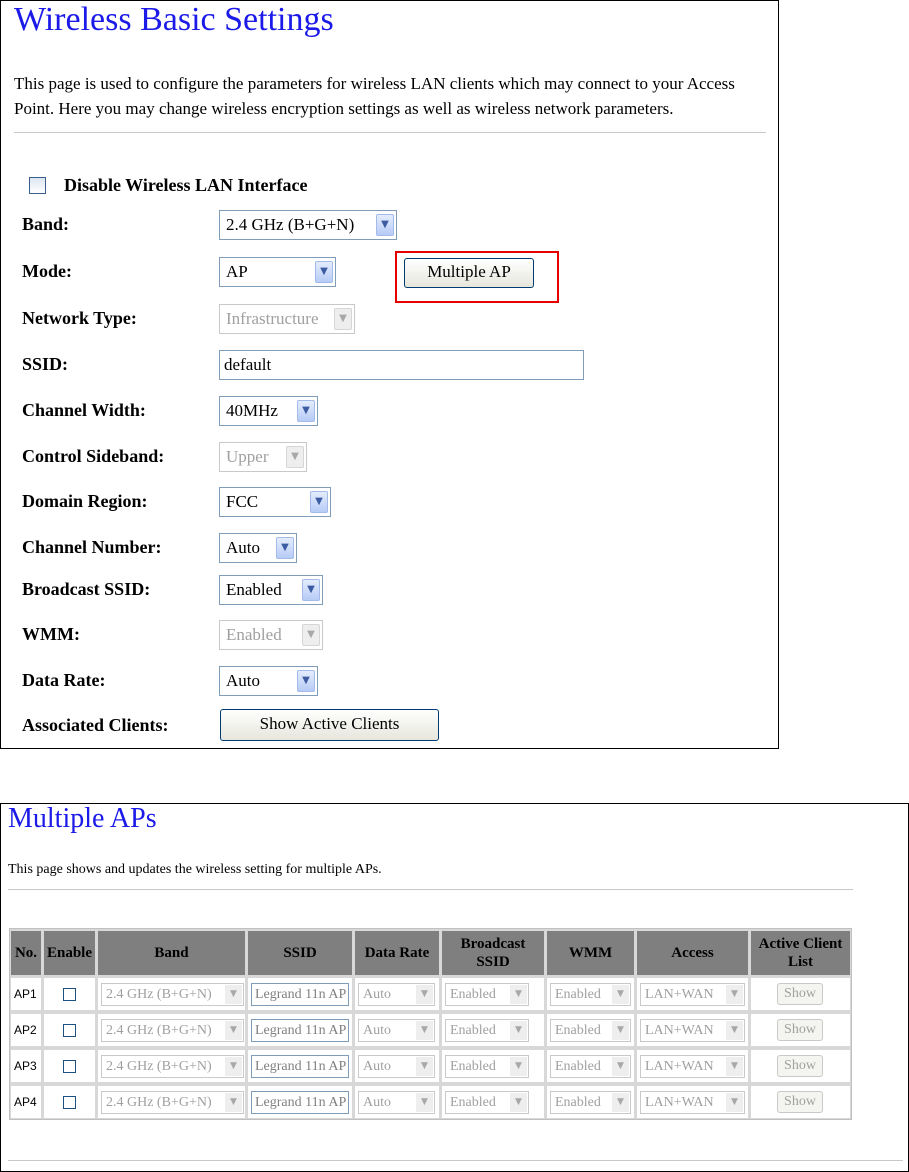 The width and height of the screenshot is (909, 1172). What do you see at coordinates (287, 319) in the screenshot?
I see `network-type-select: Infrastructure ▼` at bounding box center [287, 319].